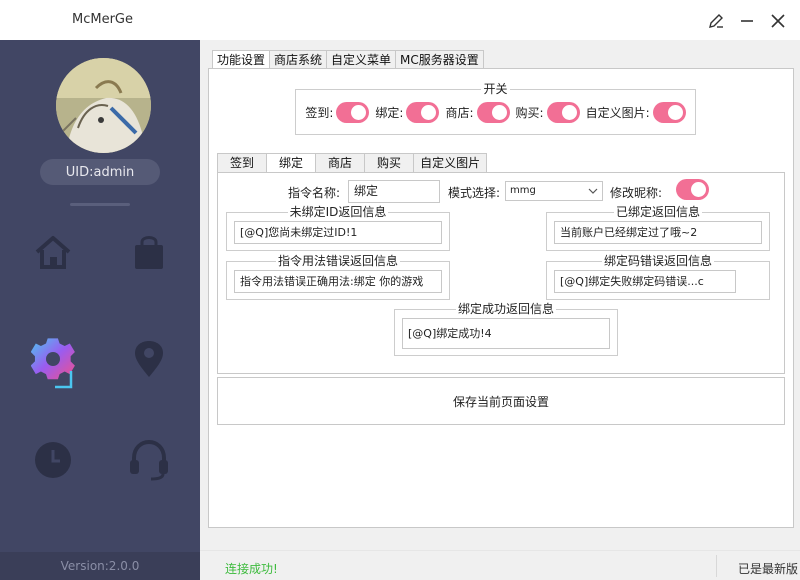 The height and width of the screenshot is (580, 800). Describe the element at coordinates (353, 112) in the screenshot. I see `sign-in-toggle` at that location.